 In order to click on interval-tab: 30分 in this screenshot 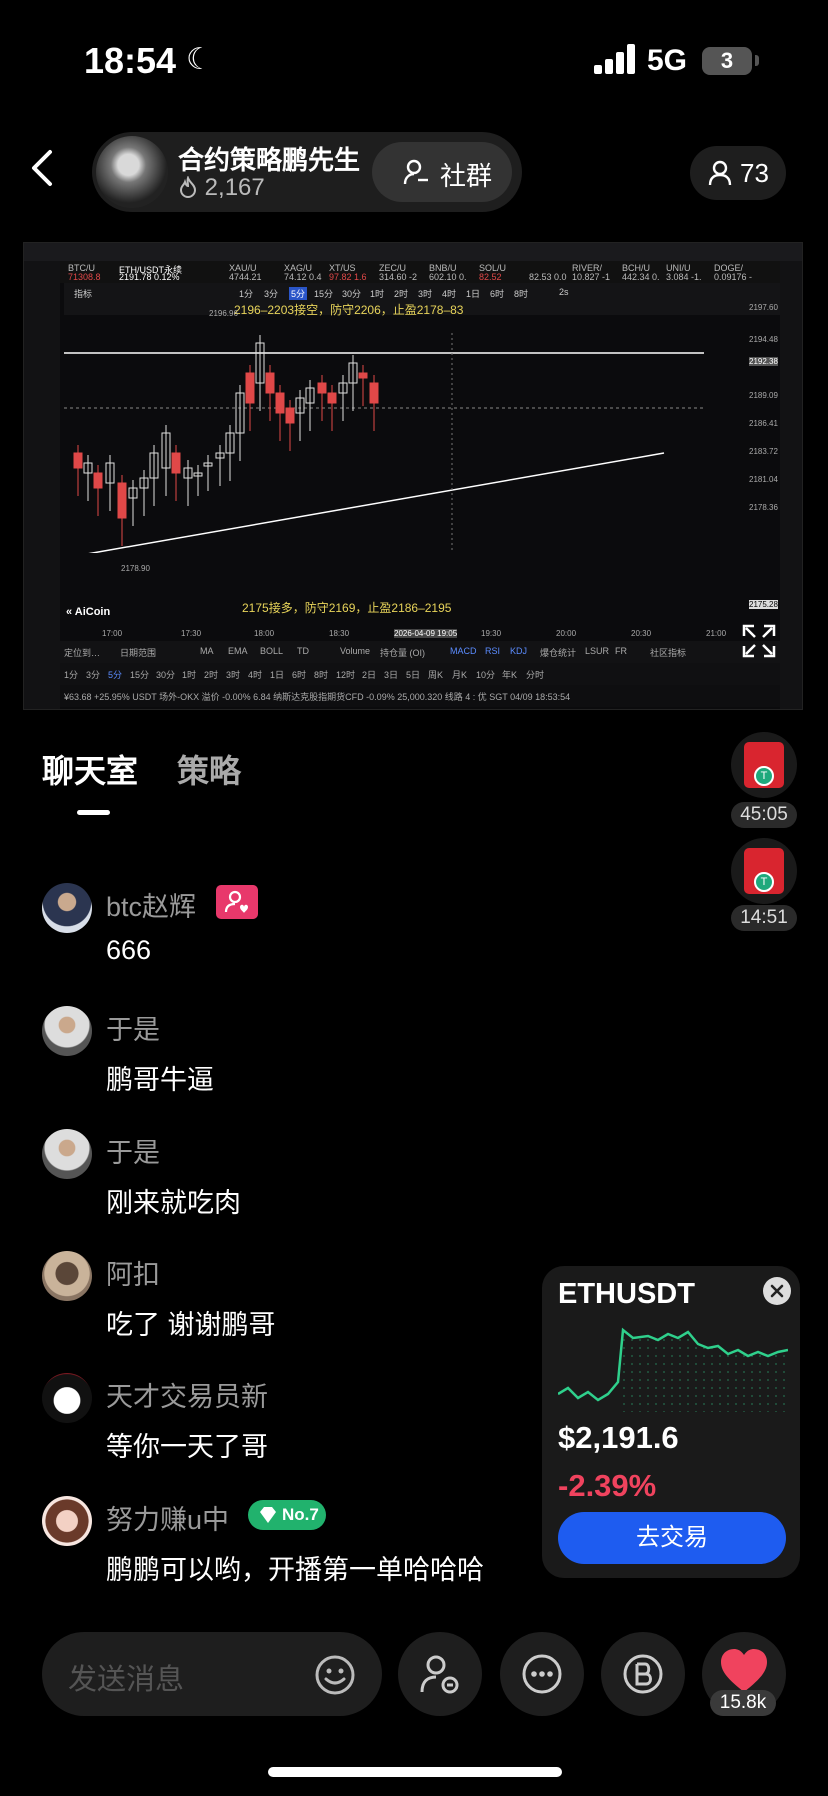, I will do `click(352, 294)`.